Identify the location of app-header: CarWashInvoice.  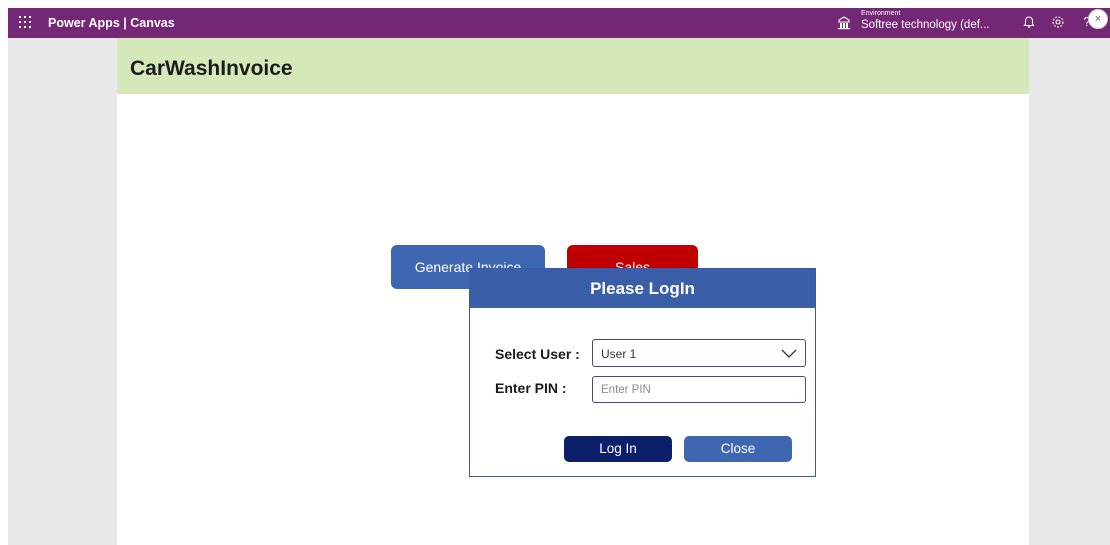
(573, 66).